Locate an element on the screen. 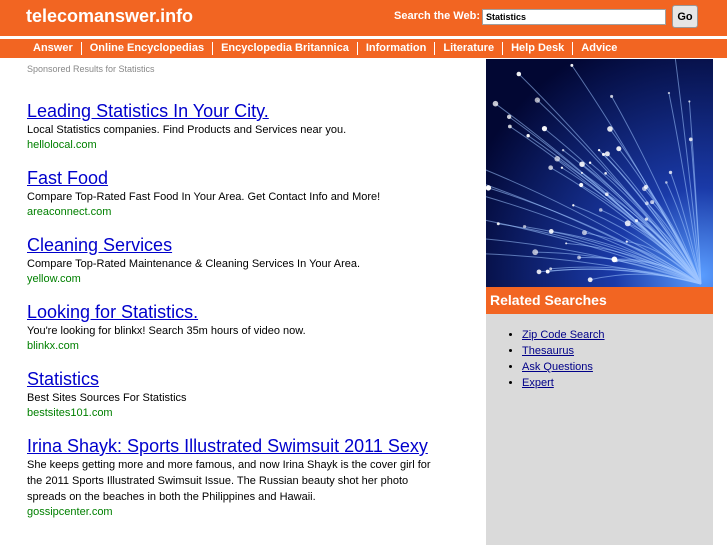  related-link: Ask Questions is located at coordinates (557, 367).